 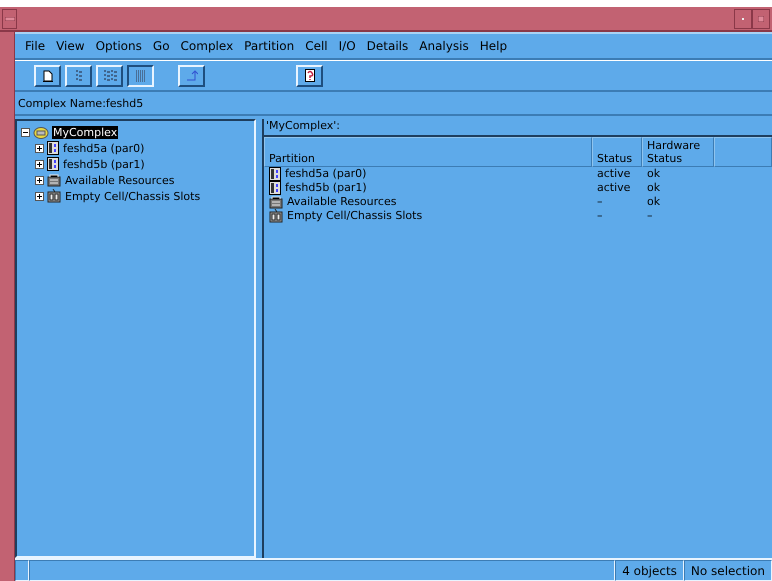 What do you see at coordinates (341, 202) in the screenshot?
I see `table-cell: Available Resources` at bounding box center [341, 202].